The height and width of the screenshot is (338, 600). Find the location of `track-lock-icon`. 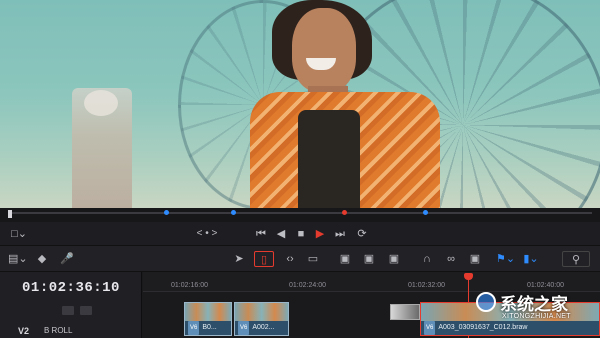

track-lock-icon is located at coordinates (68, 310).